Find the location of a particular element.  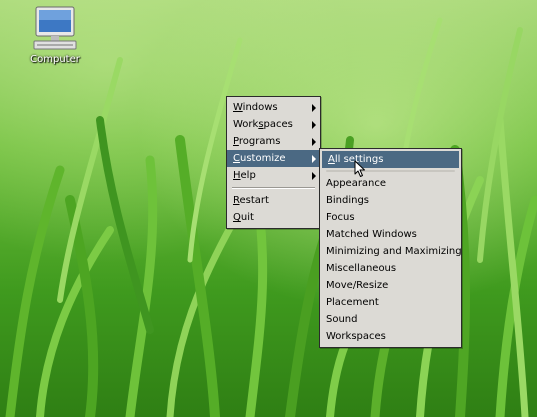

menu-item-workspaces-settings: Workspaces is located at coordinates (390, 336).